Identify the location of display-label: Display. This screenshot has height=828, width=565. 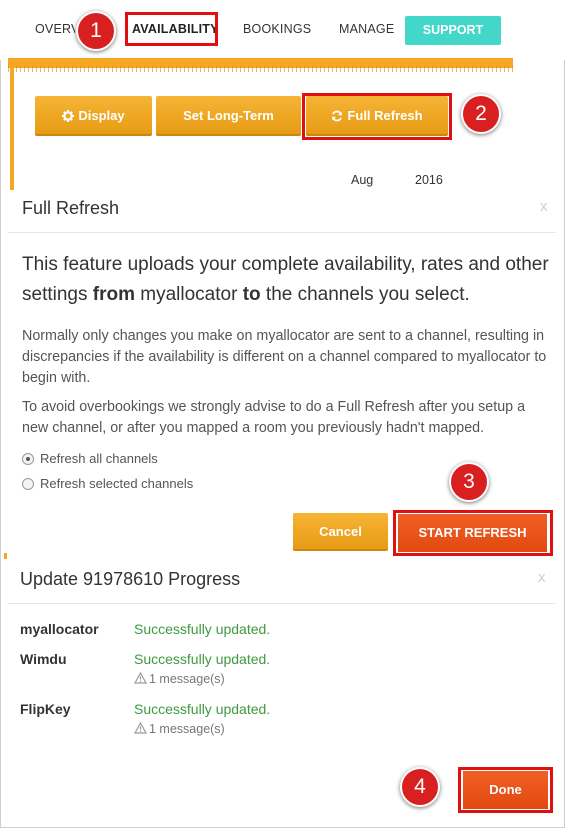
(101, 115).